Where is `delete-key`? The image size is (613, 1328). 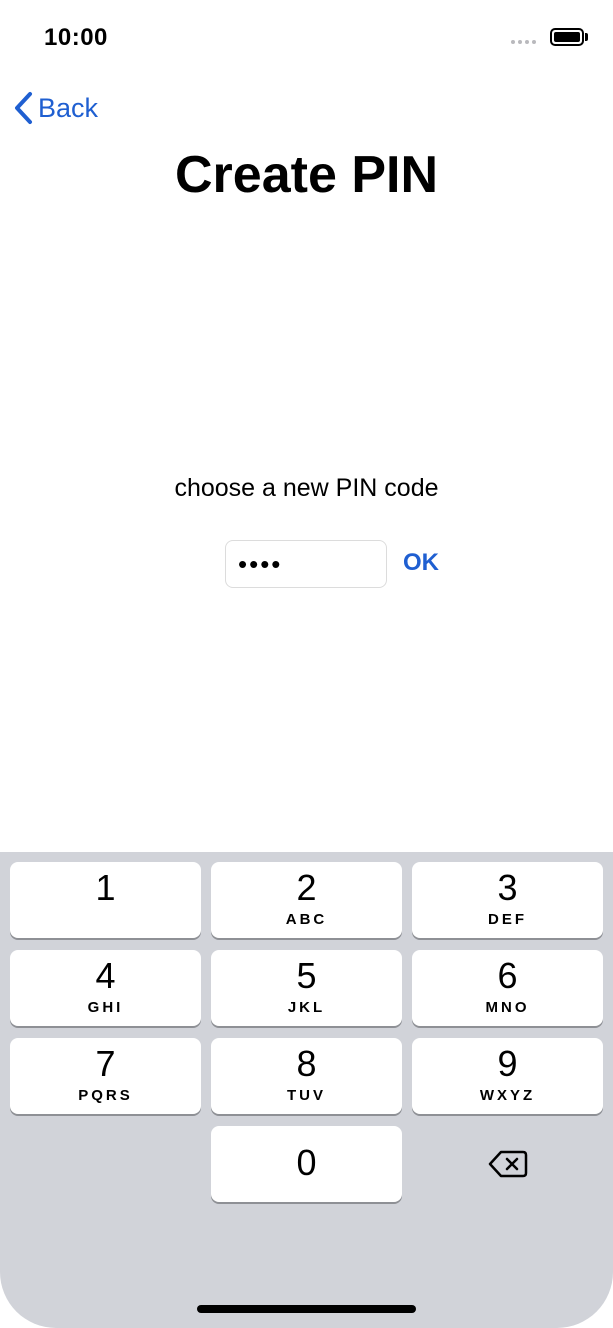 delete-key is located at coordinates (507, 1164).